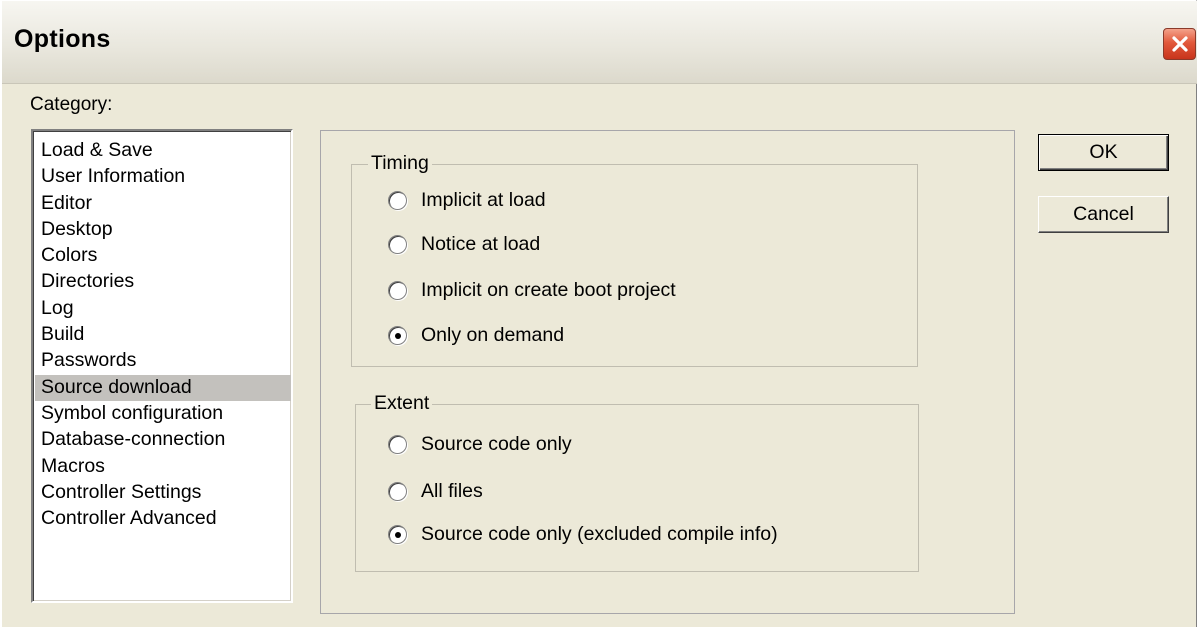 The height and width of the screenshot is (627, 1197). I want to click on radio-implicit-on-create-boot-project: Implicit on create boot project, so click(532, 290).